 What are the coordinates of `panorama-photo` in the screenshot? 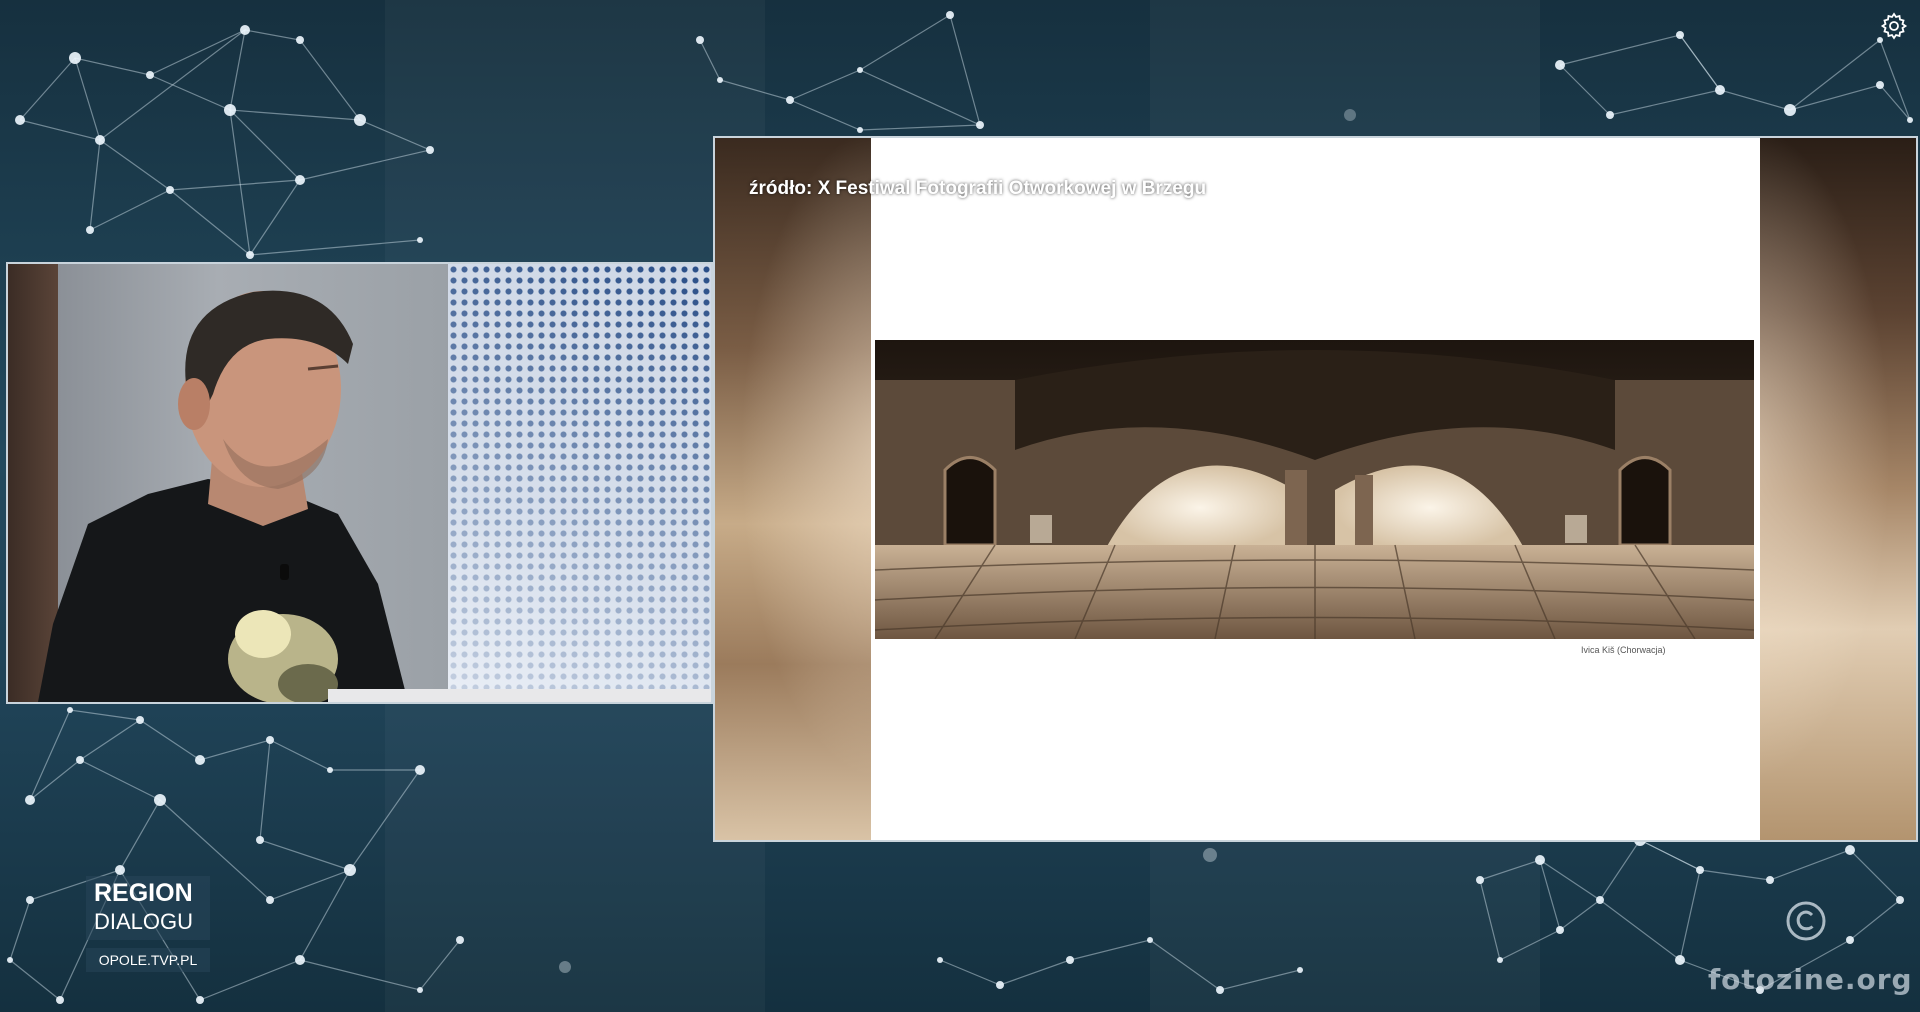 It's located at (1314, 489).